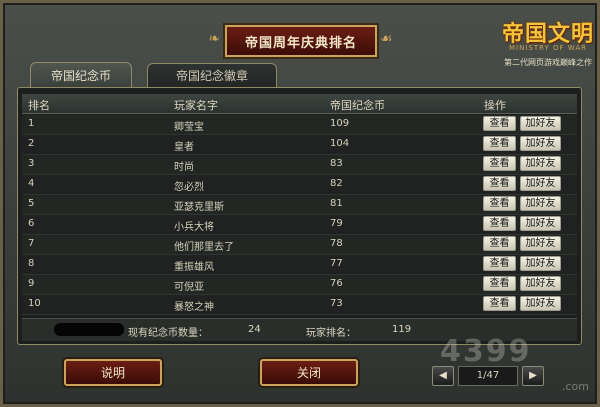  What do you see at coordinates (336, 283) in the screenshot?
I see `cell-coins: 76` at bounding box center [336, 283].